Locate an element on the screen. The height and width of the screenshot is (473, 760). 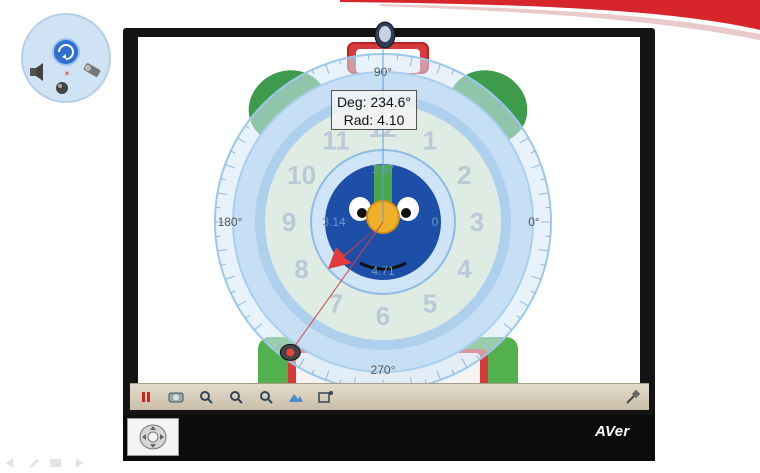
rotate-icon is located at coordinates (66, 52).